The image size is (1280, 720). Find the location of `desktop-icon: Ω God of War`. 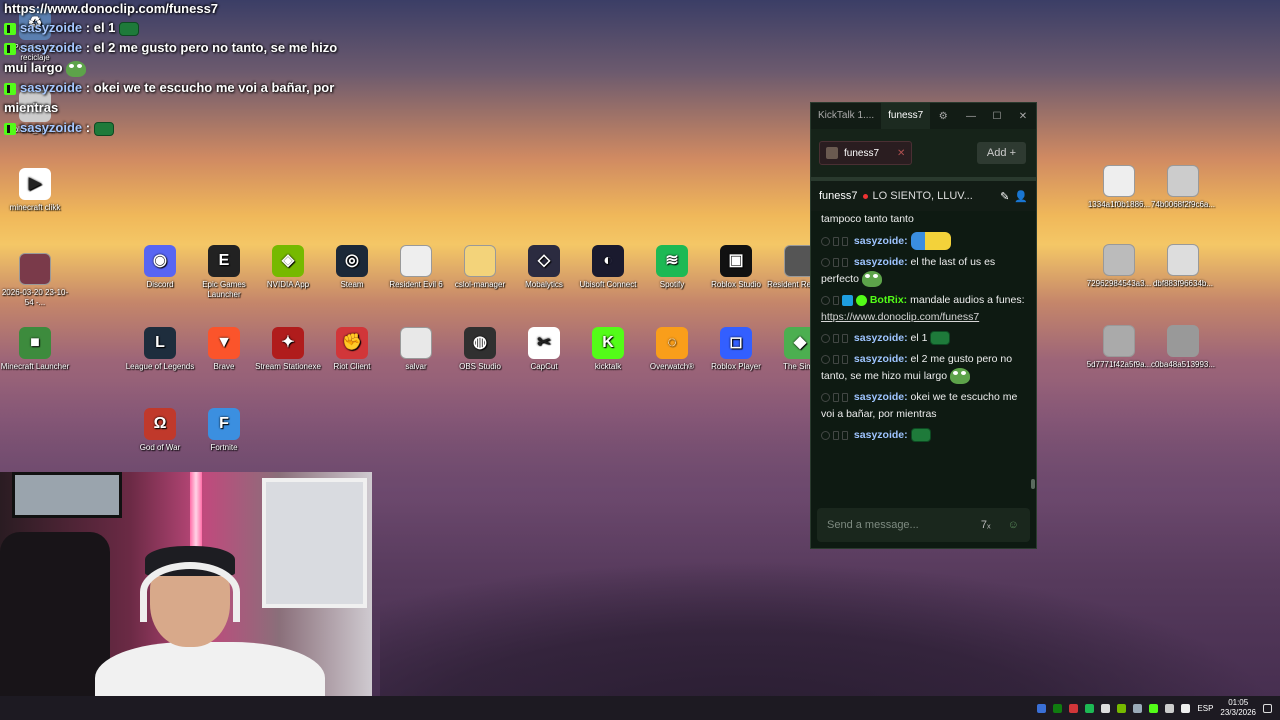

desktop-icon: Ω God of War is located at coordinates (160, 430).